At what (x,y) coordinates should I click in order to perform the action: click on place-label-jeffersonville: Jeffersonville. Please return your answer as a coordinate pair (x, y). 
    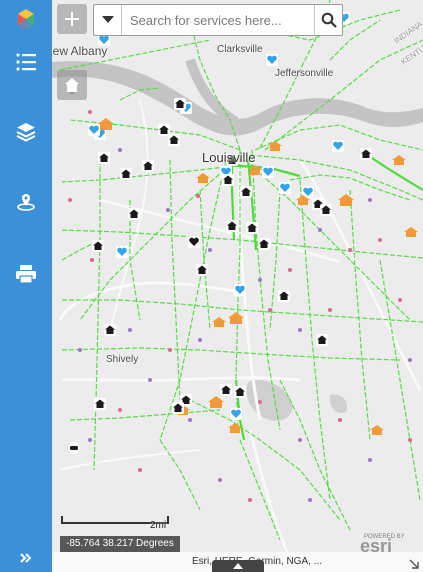
    Looking at the image, I should click on (304, 73).